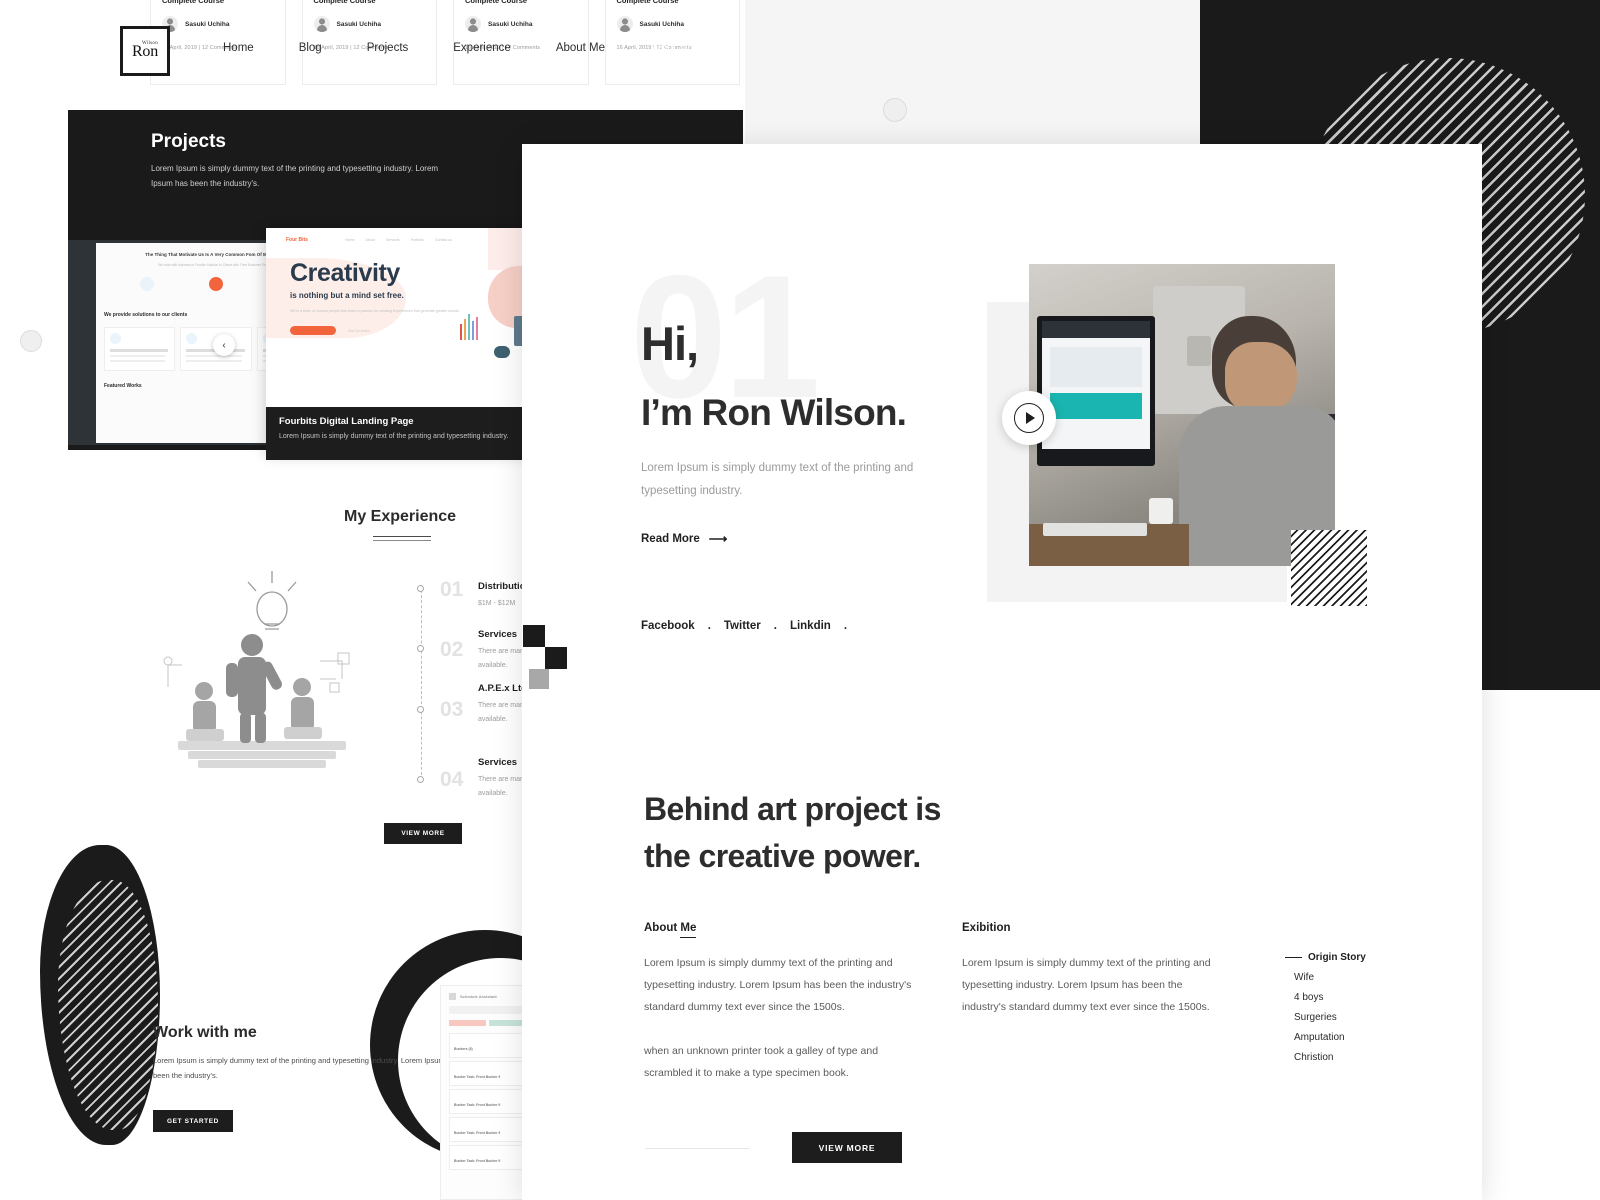 This screenshot has height=1200, width=1600. Describe the element at coordinates (452, 996) in the screenshot. I see `app-icon` at that location.